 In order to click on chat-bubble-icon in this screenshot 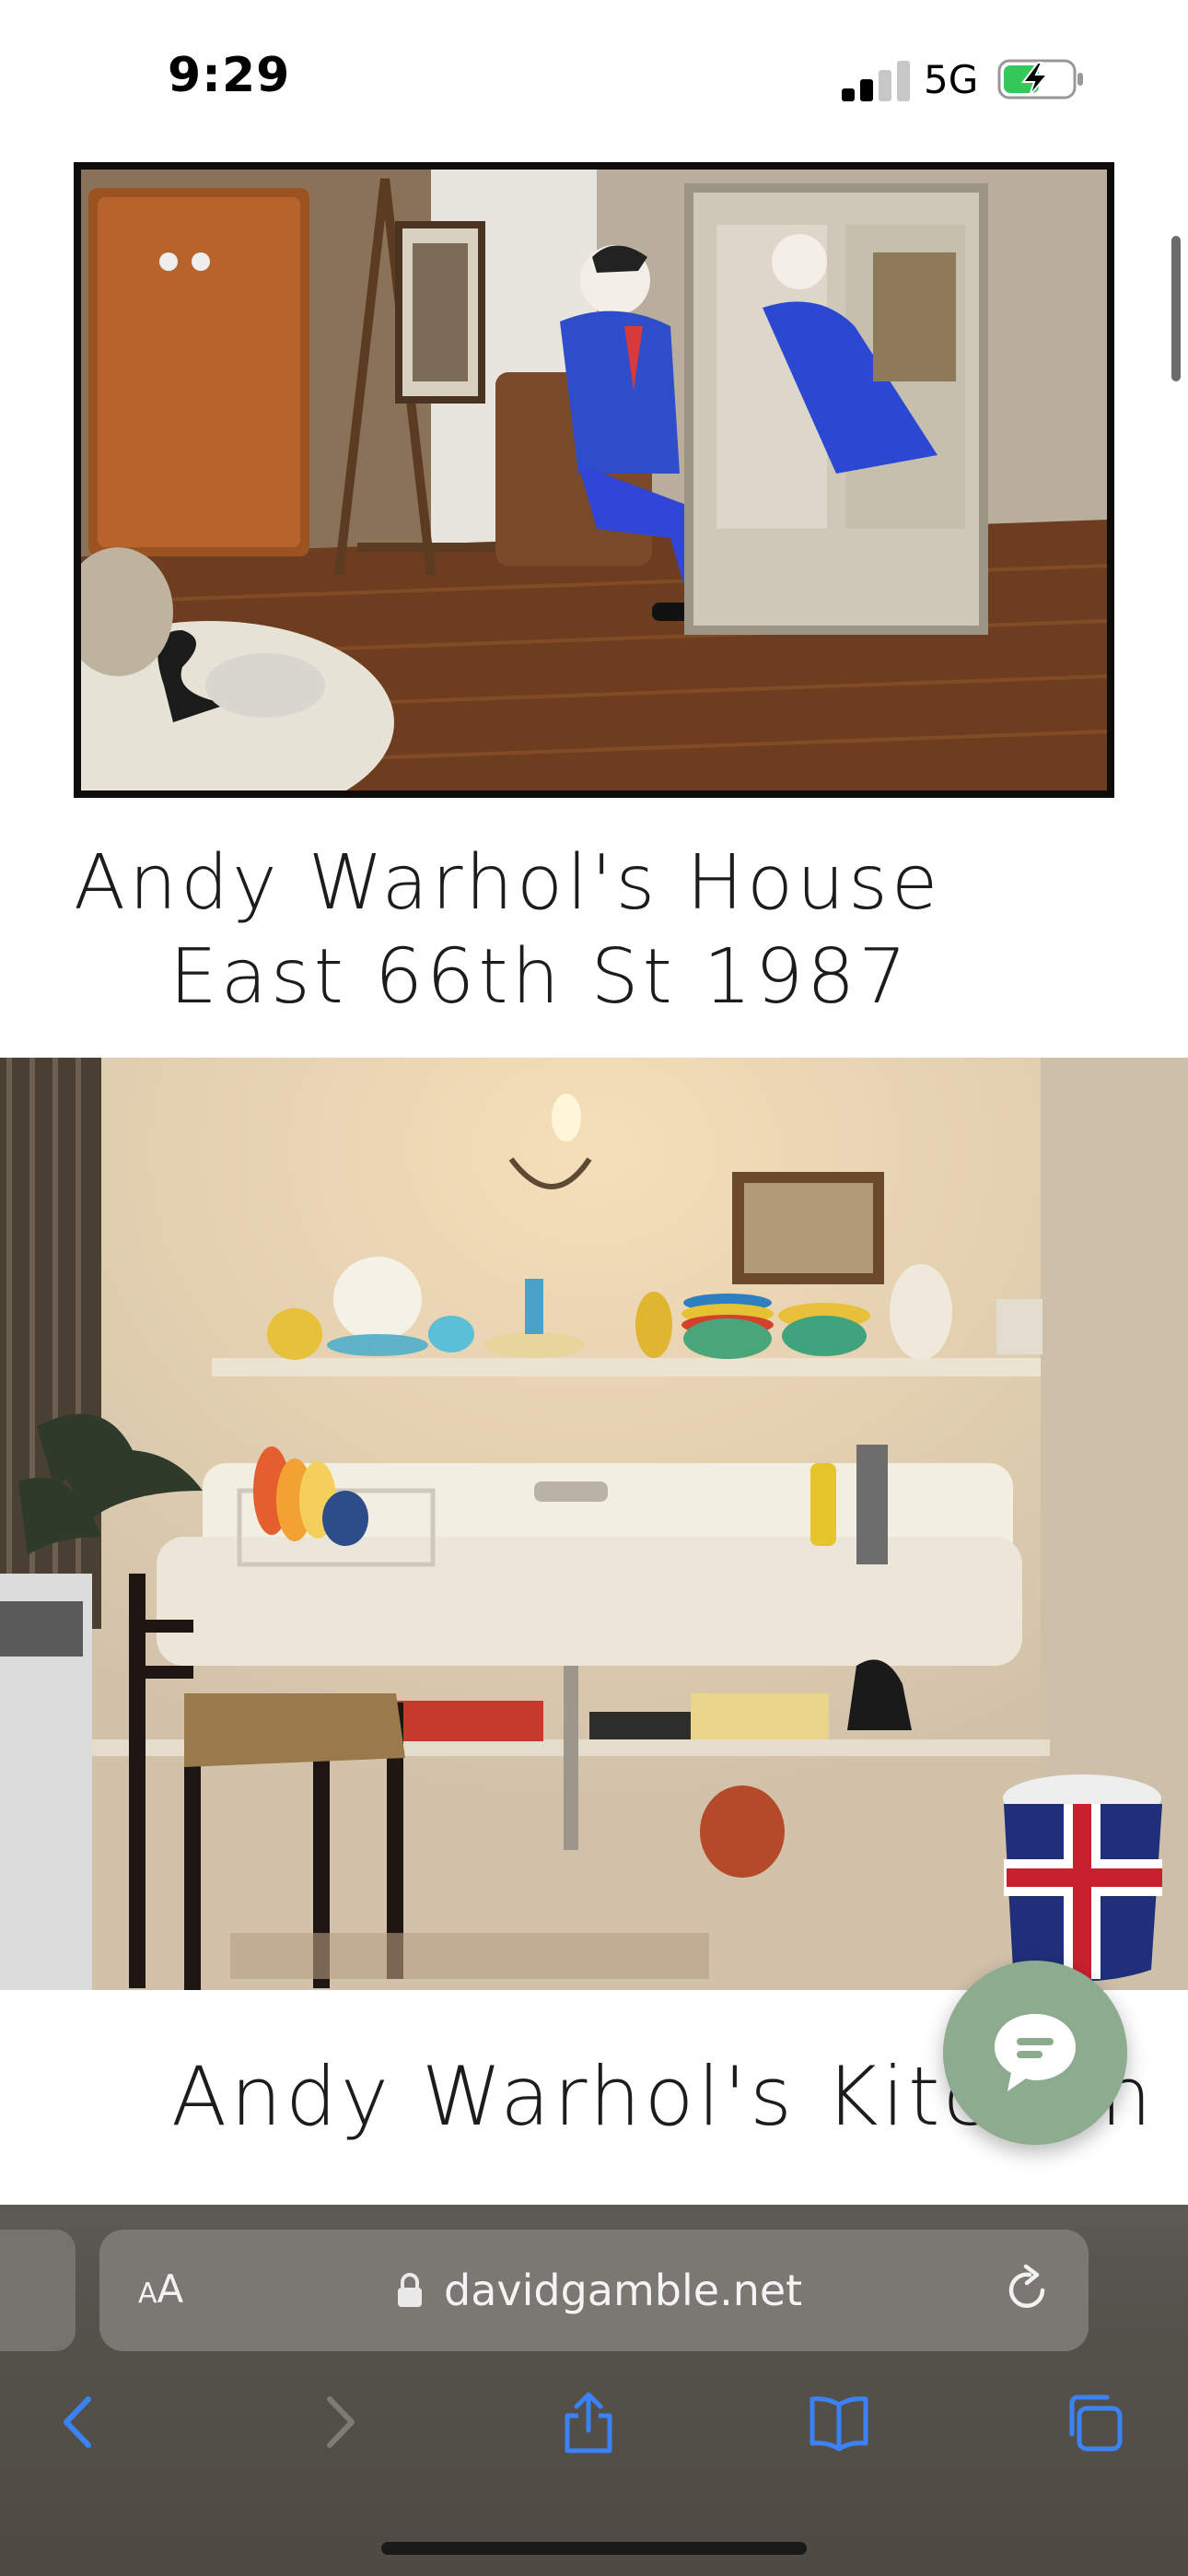, I will do `click(1035, 2052)`.